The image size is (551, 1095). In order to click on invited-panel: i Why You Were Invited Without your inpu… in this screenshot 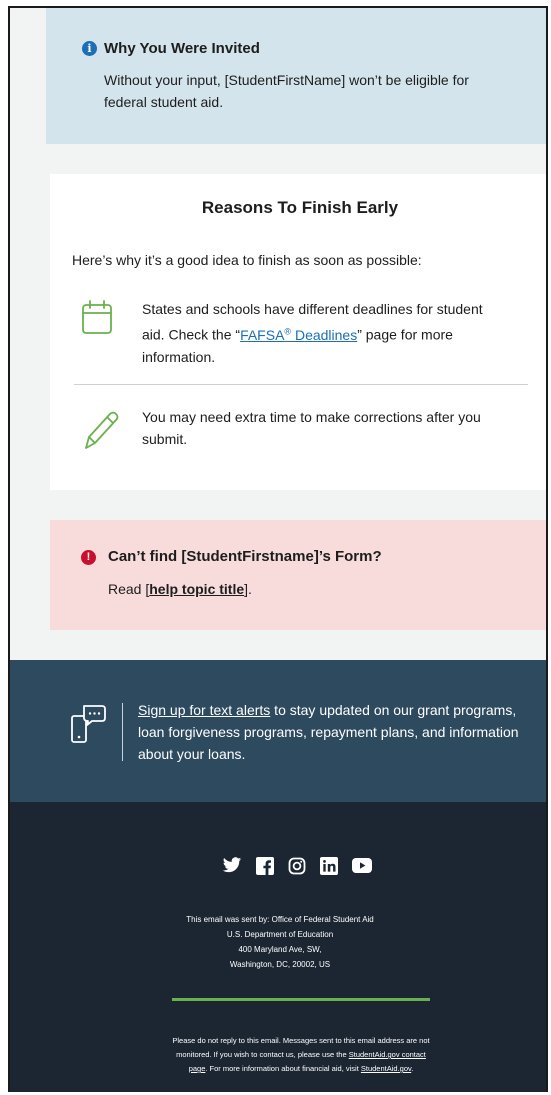, I will do `click(296, 76)`.